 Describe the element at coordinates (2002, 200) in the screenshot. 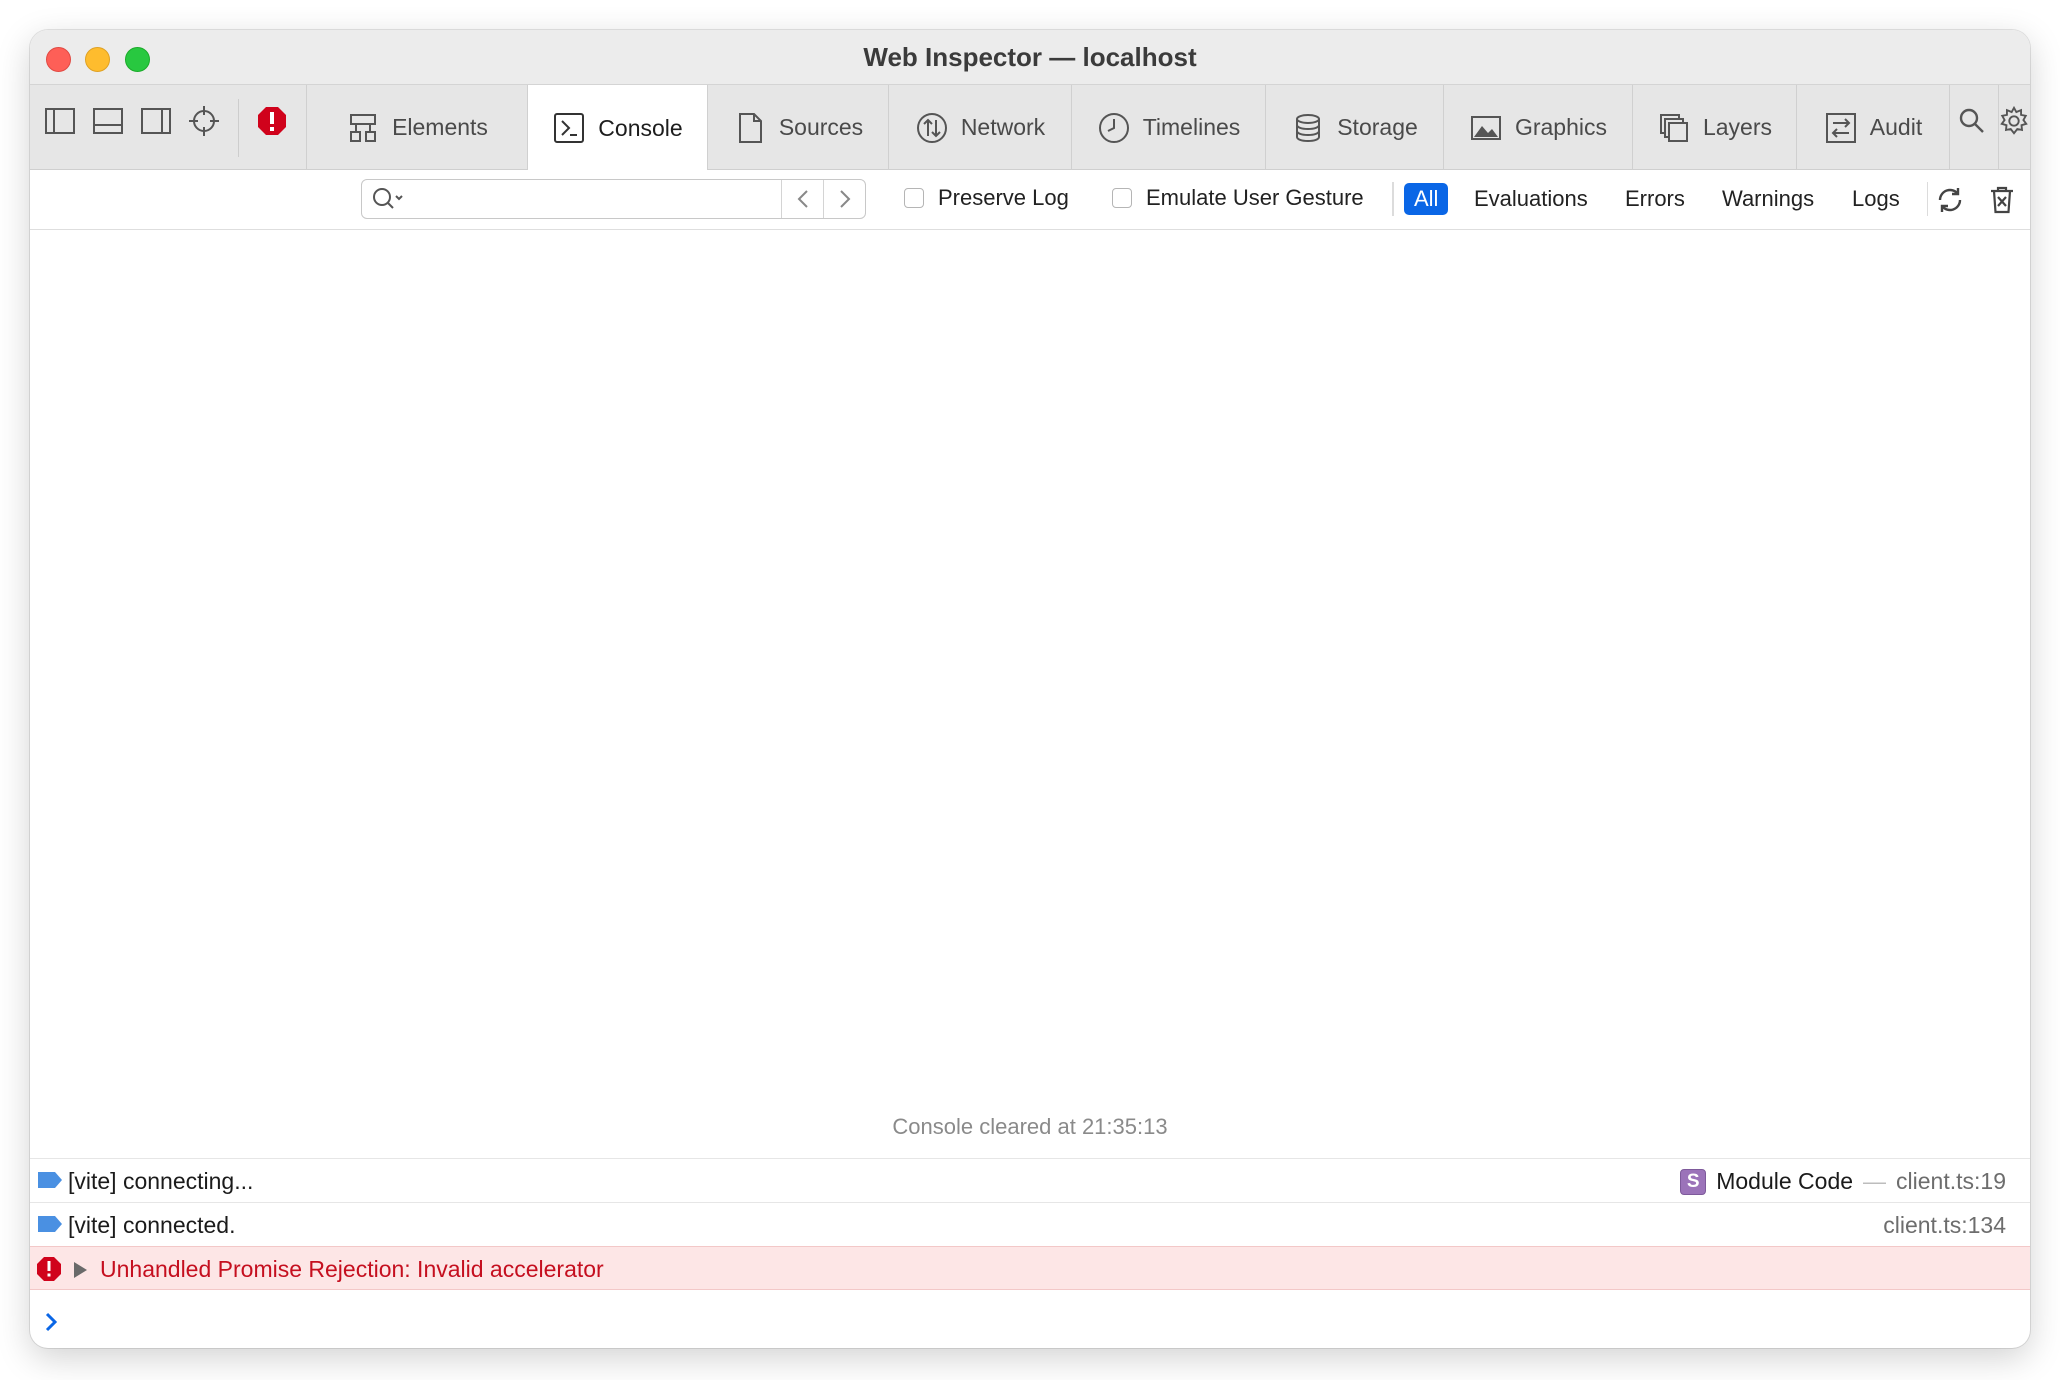

I see `clear-log-icon` at that location.